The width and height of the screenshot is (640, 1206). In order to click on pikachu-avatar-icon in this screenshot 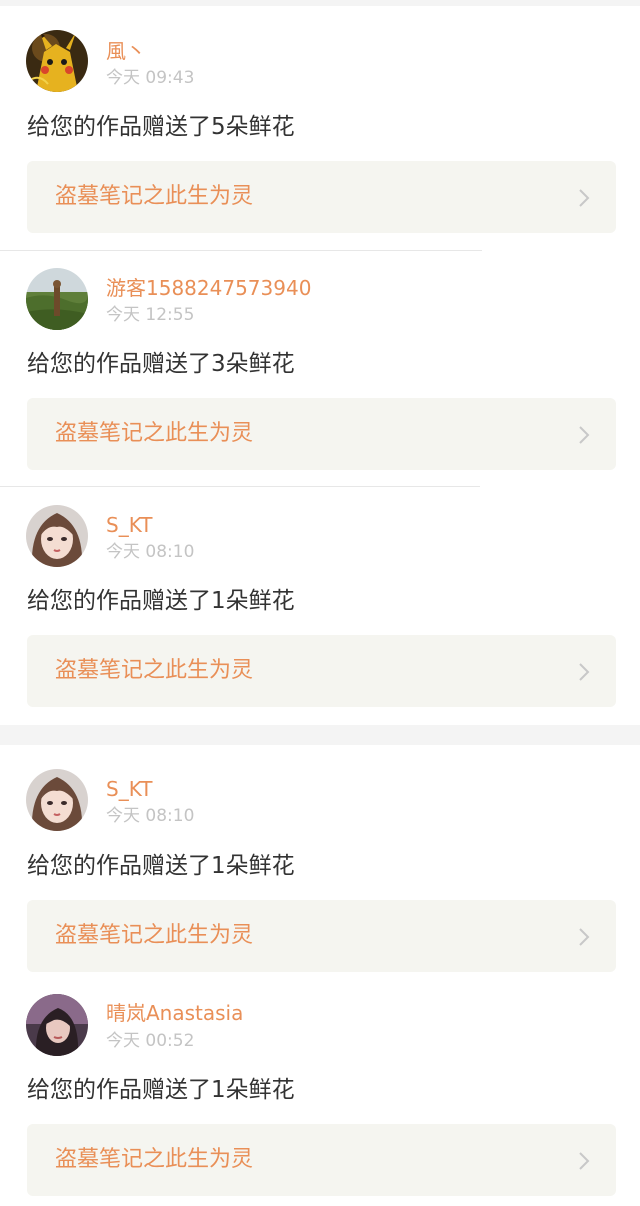, I will do `click(57, 61)`.